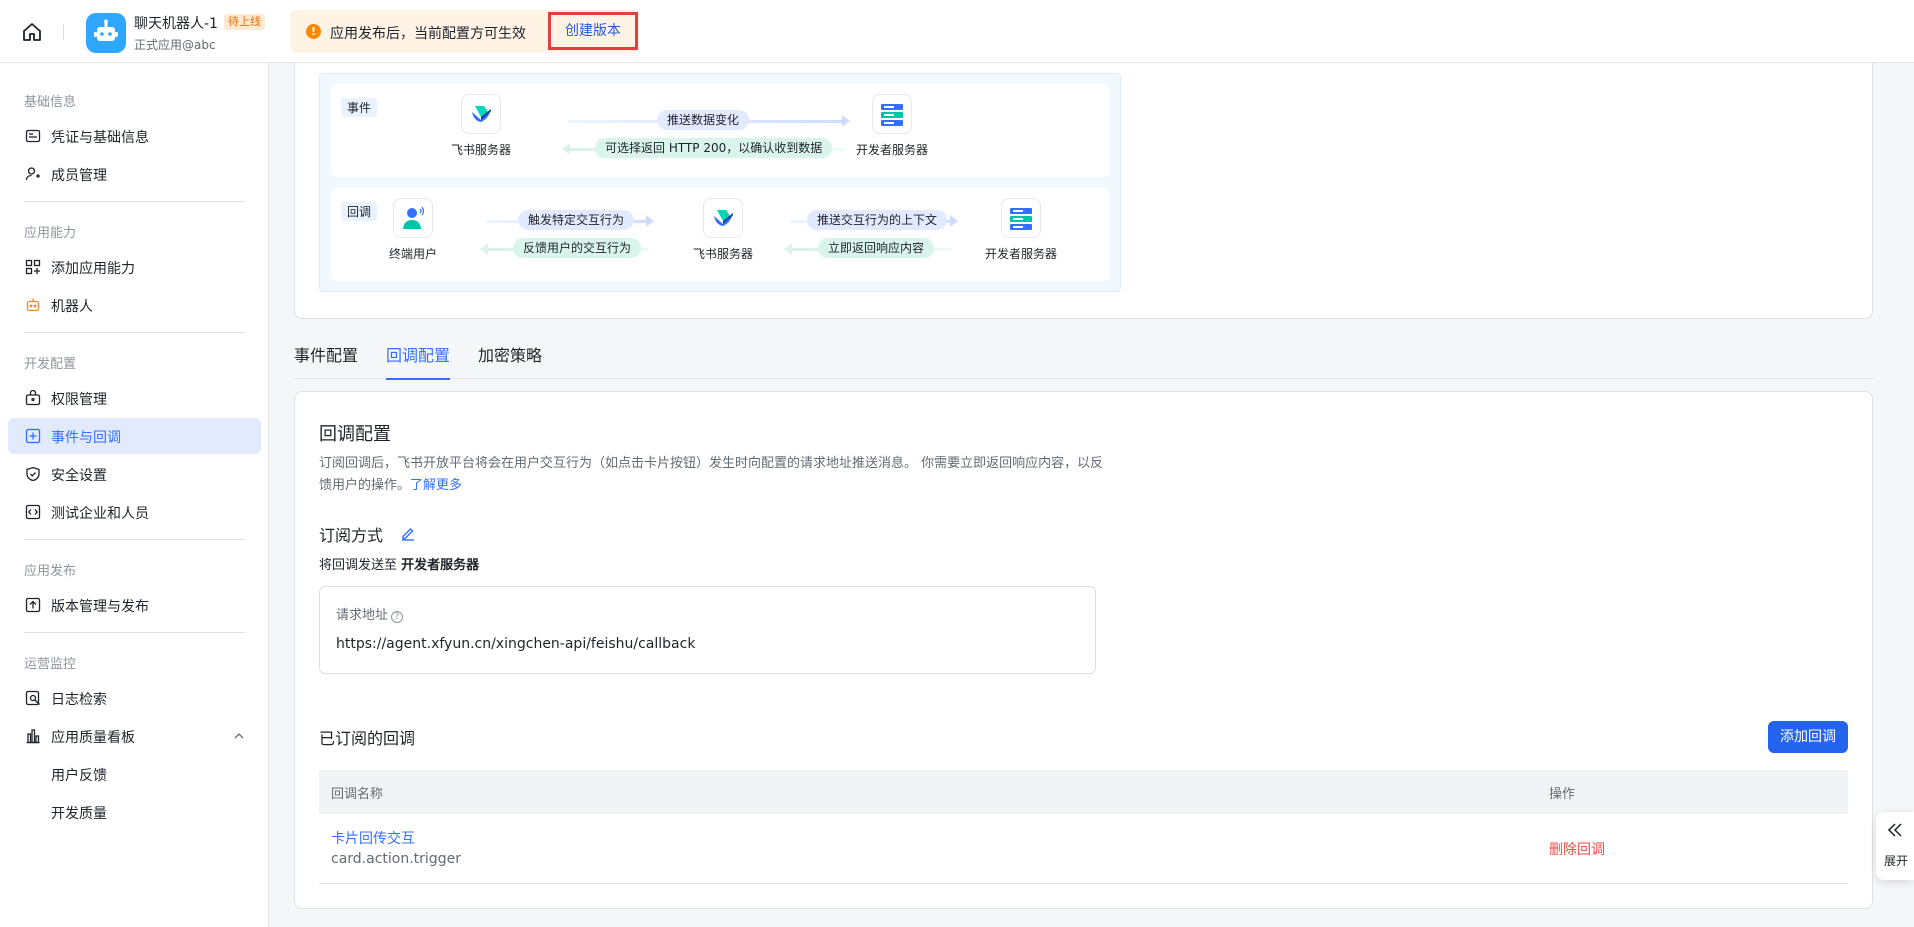 Image resolution: width=1914 pixels, height=927 pixels. I want to click on sidebar-item-security: 安全设置, so click(134, 474).